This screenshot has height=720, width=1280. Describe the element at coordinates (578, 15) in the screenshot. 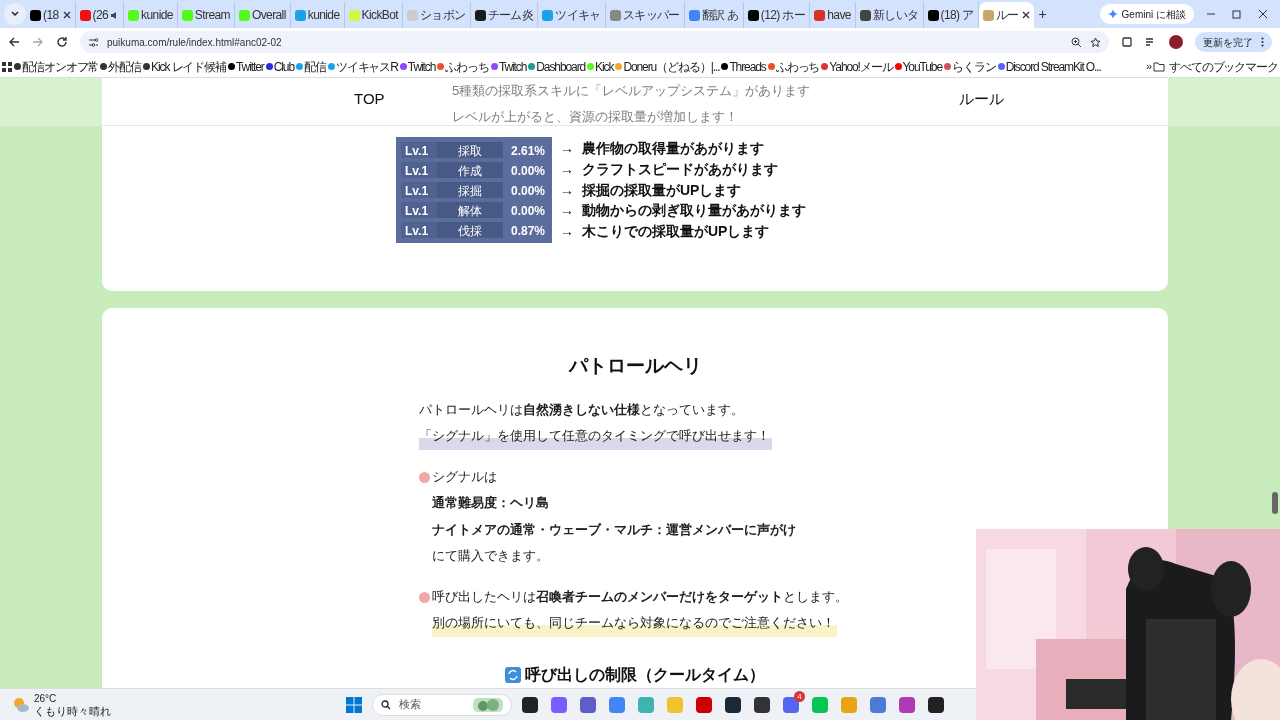

I see `tab-title: ツイキャ` at that location.